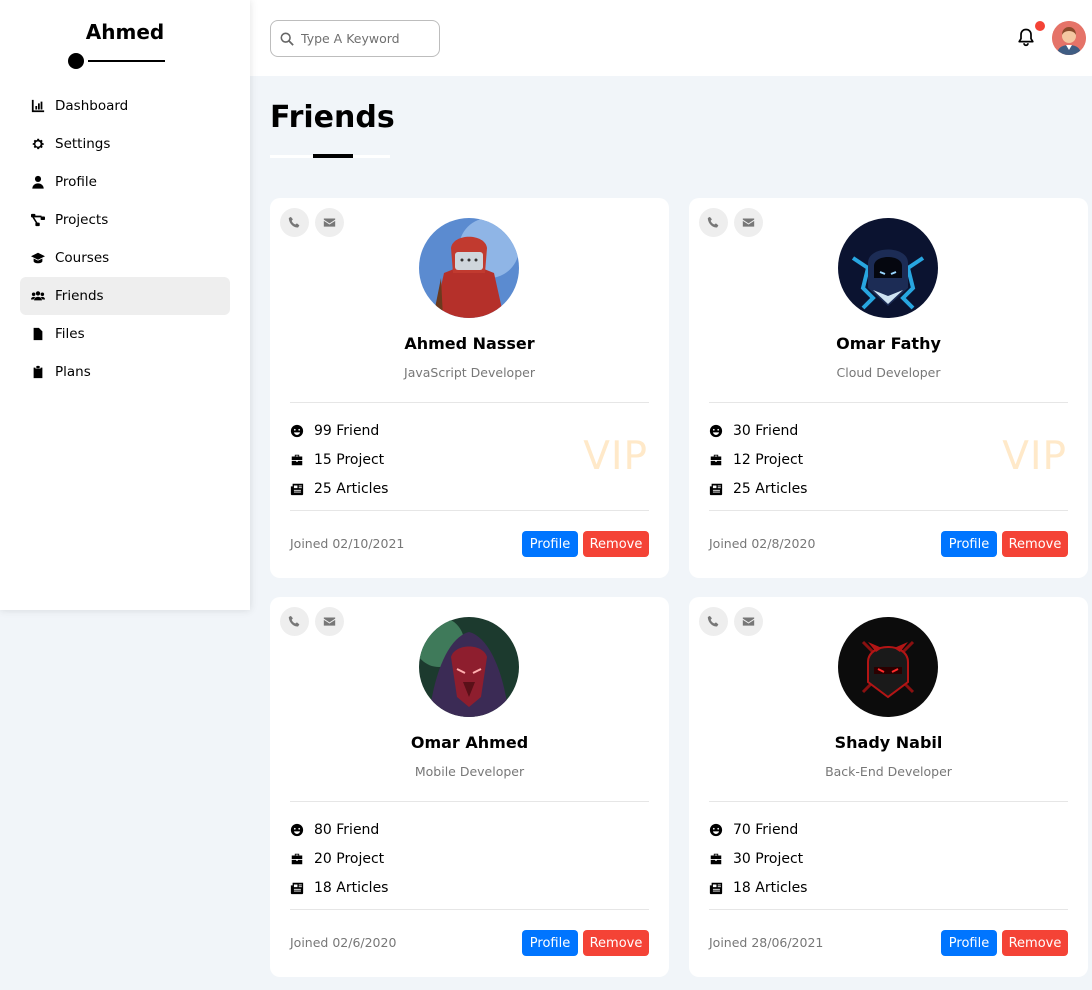 The image size is (1092, 990). Describe the element at coordinates (332, 117) in the screenshot. I see `page-title: Friends` at that location.